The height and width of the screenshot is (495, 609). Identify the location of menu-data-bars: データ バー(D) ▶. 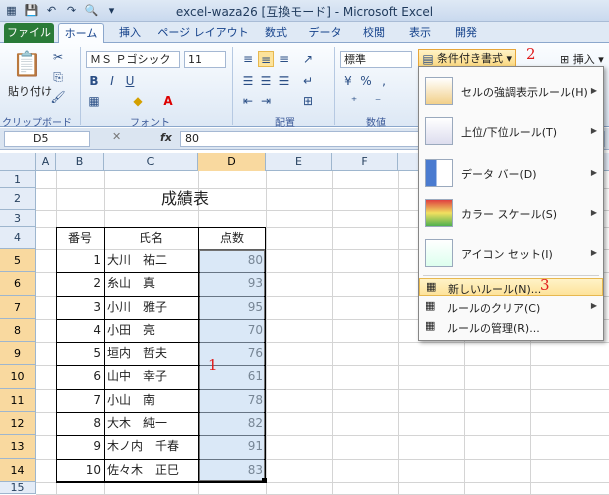
(511, 173).